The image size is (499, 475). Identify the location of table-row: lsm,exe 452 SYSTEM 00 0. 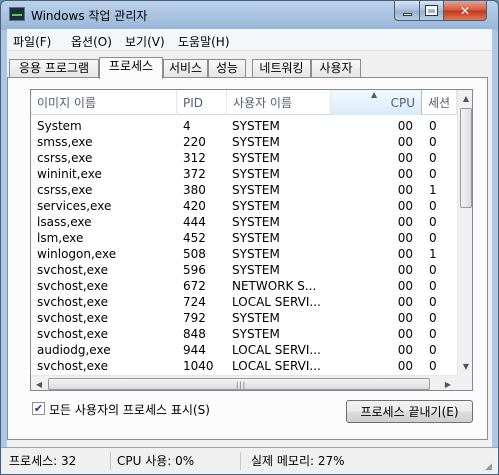
(244, 238).